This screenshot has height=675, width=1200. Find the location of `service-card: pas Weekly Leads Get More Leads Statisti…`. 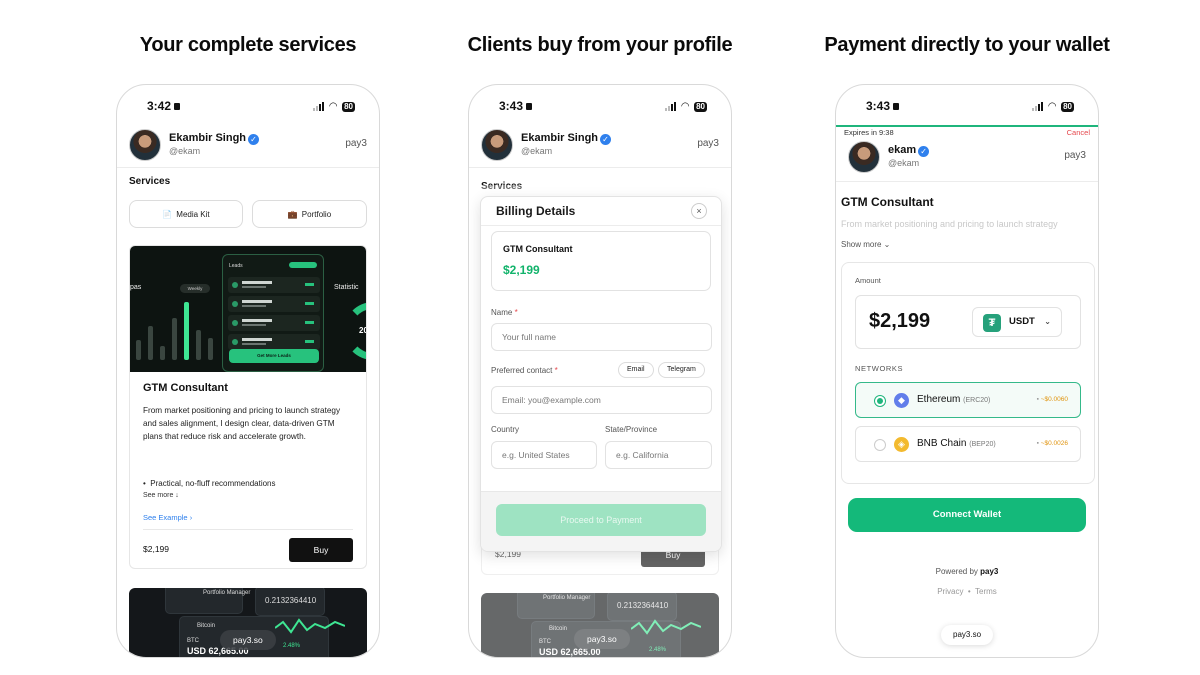

service-card: pas Weekly Leads Get More Leads Statisti… is located at coordinates (248, 407).